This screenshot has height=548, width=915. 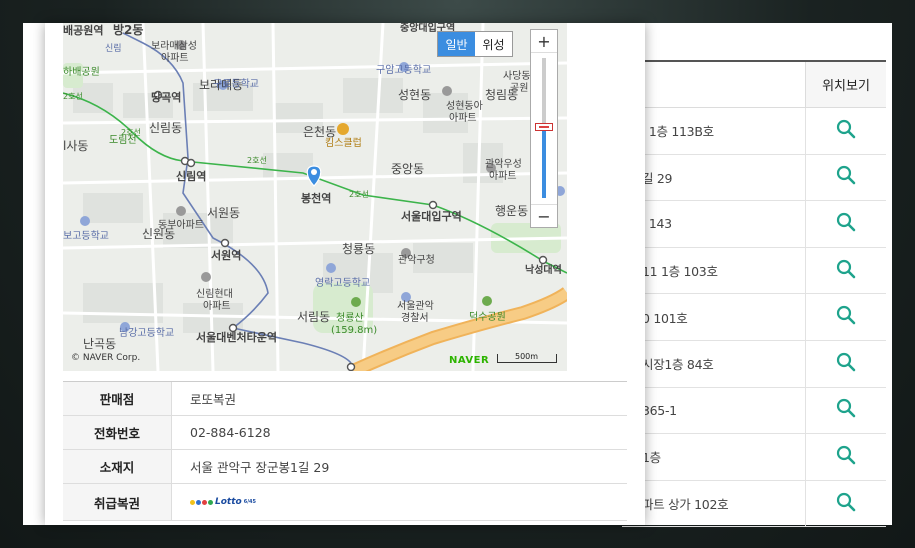 I want to click on address-cell: 파트 상가 102호, so click(x=685, y=505).